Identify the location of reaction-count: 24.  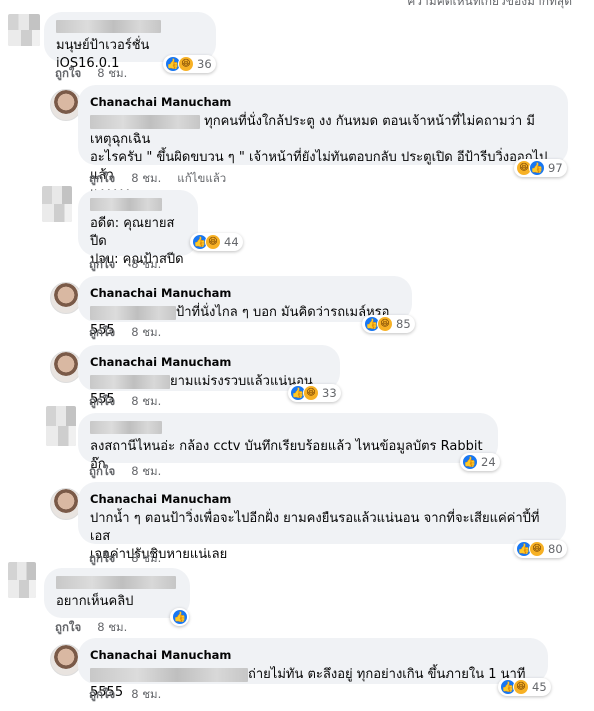
(488, 462).